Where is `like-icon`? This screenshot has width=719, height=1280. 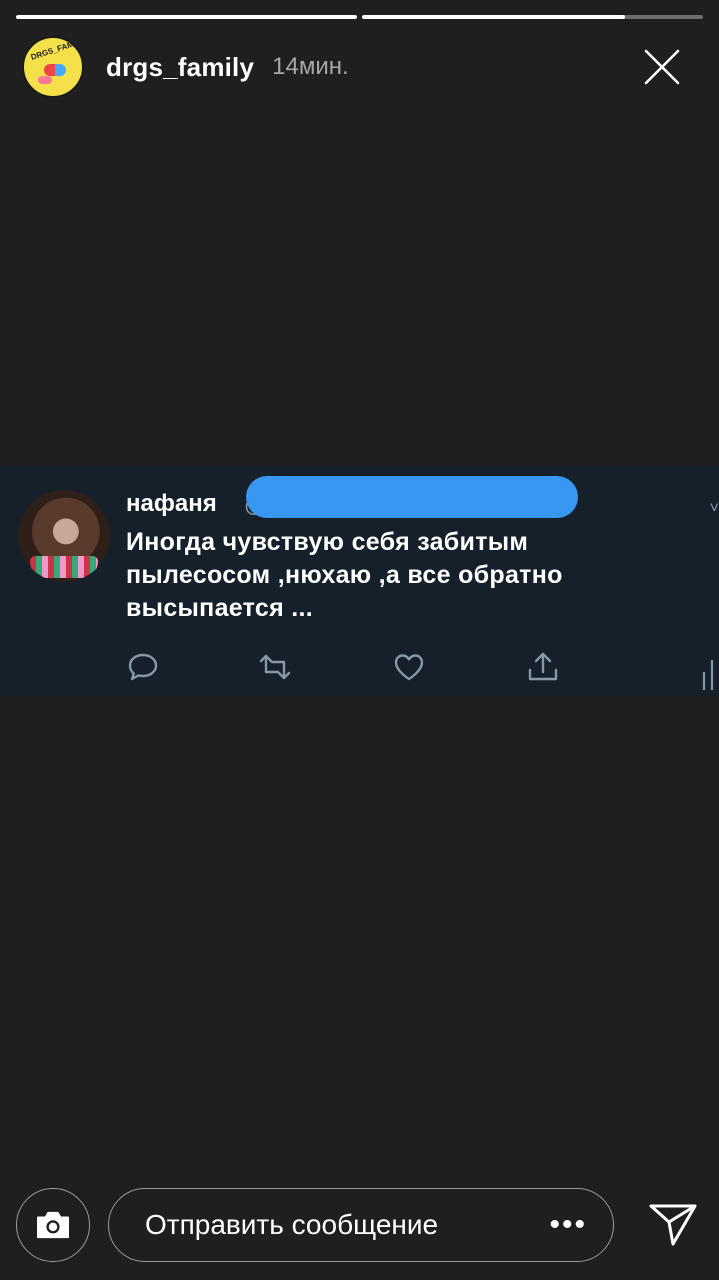
like-icon is located at coordinates (409, 667).